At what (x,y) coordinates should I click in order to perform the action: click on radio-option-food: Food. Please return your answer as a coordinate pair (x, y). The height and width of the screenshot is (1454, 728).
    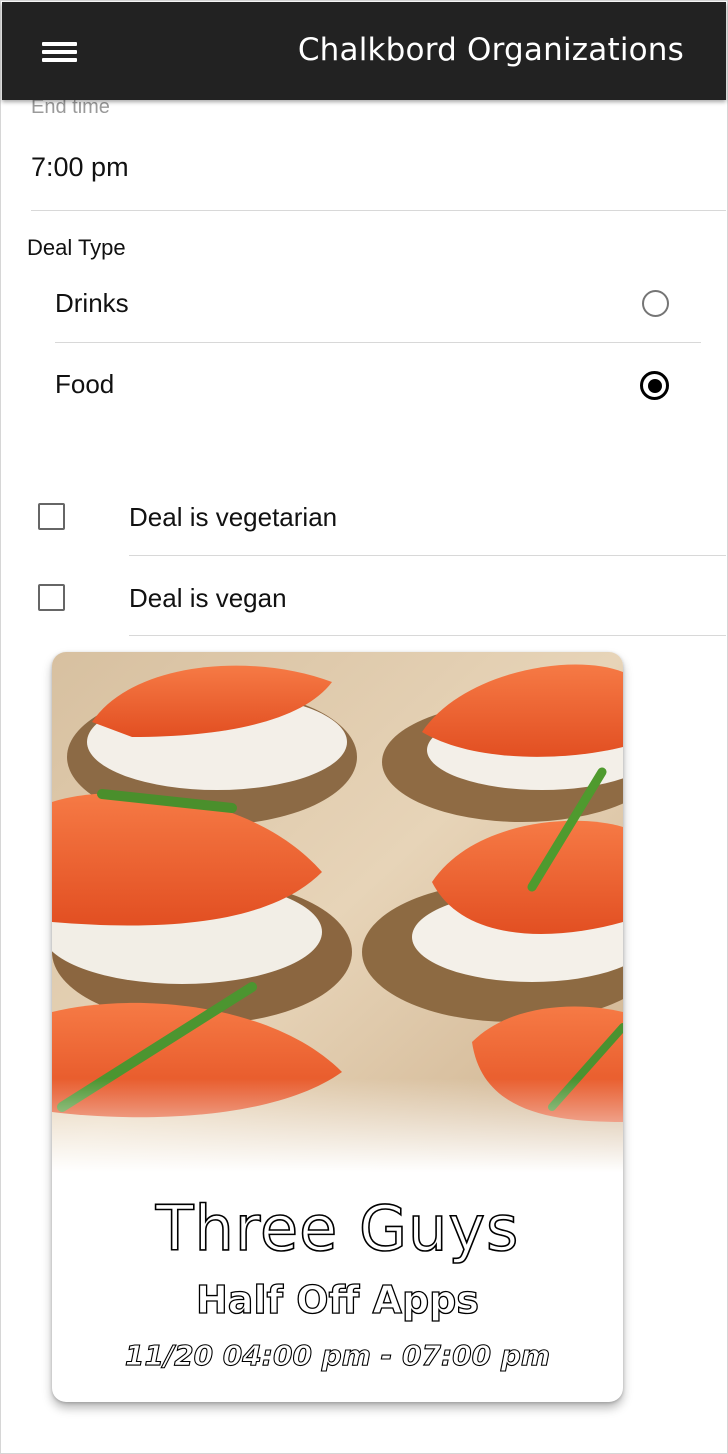
    Looking at the image, I should click on (378, 387).